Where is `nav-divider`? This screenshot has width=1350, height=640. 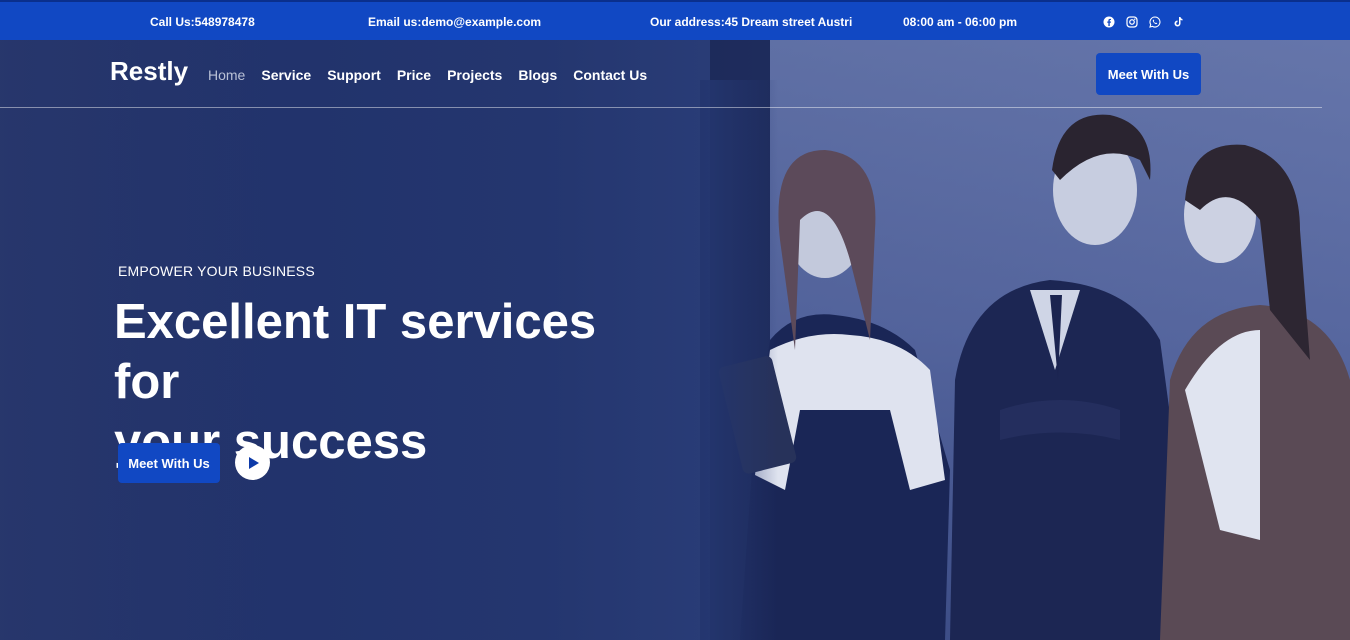
nav-divider is located at coordinates (661, 107).